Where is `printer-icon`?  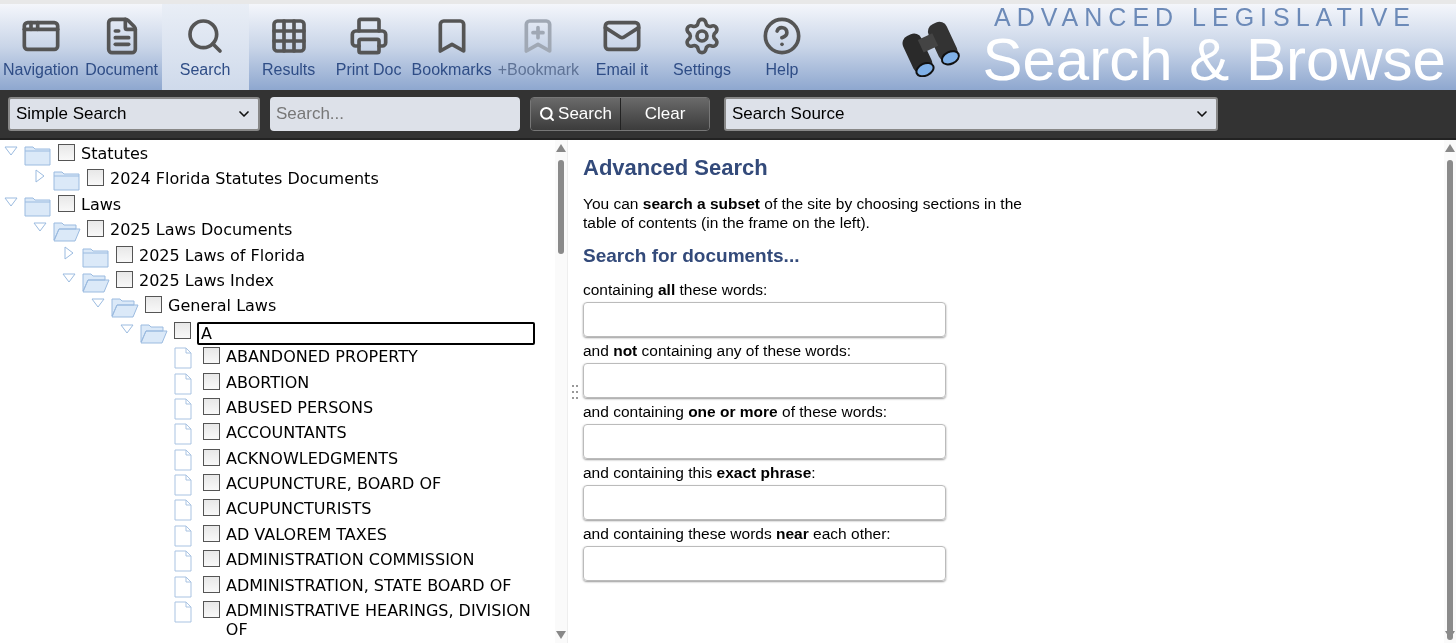 printer-icon is located at coordinates (368, 36).